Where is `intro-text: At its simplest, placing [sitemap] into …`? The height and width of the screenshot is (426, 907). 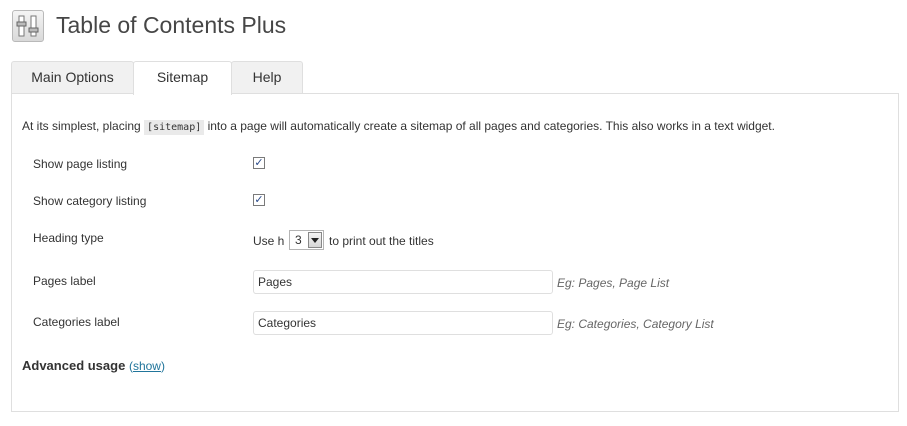 intro-text: At its simplest, placing [sitemap] into … is located at coordinates (398, 127).